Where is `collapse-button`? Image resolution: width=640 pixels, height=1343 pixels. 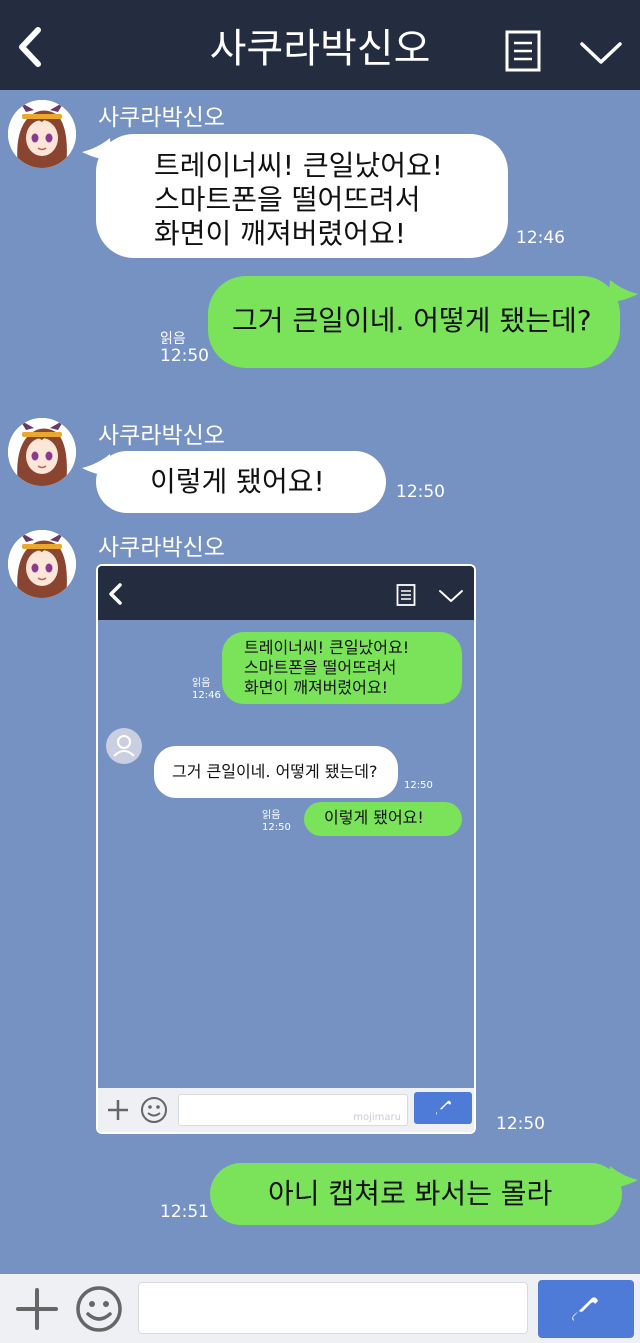
collapse-button is located at coordinates (601, 53).